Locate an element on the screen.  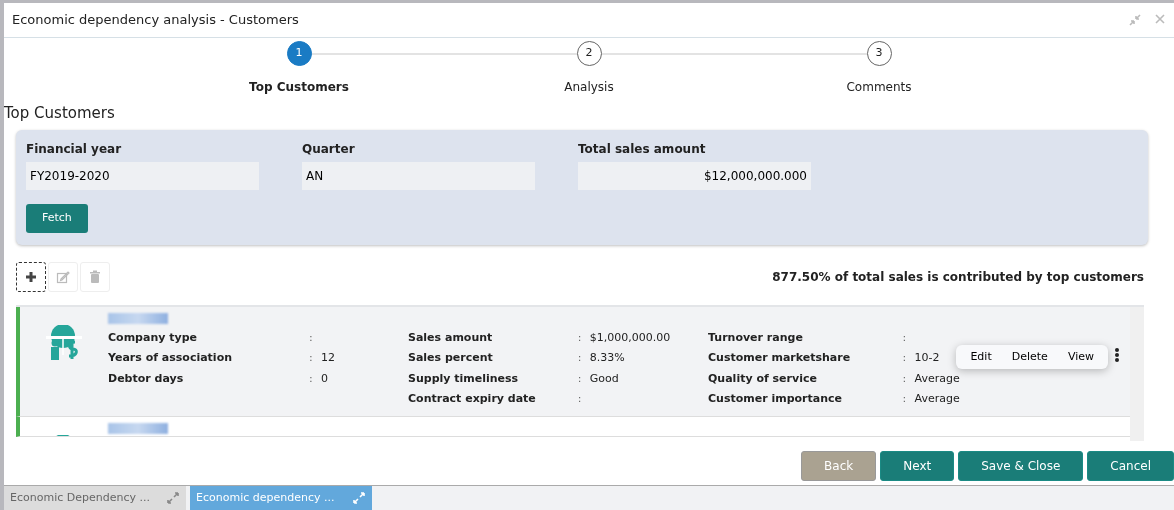
step-number: 2 is located at coordinates (589, 53).